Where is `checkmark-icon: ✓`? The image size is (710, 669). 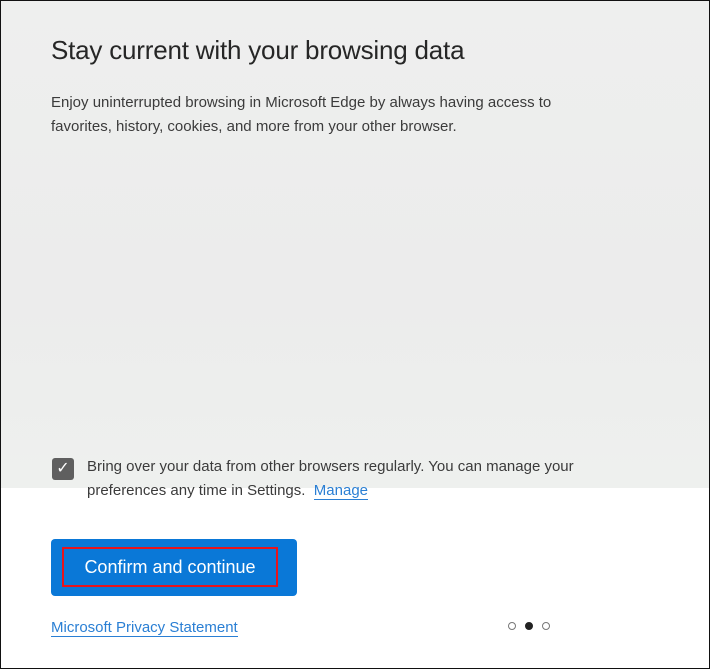
checkmark-icon: ✓ is located at coordinates (63, 468).